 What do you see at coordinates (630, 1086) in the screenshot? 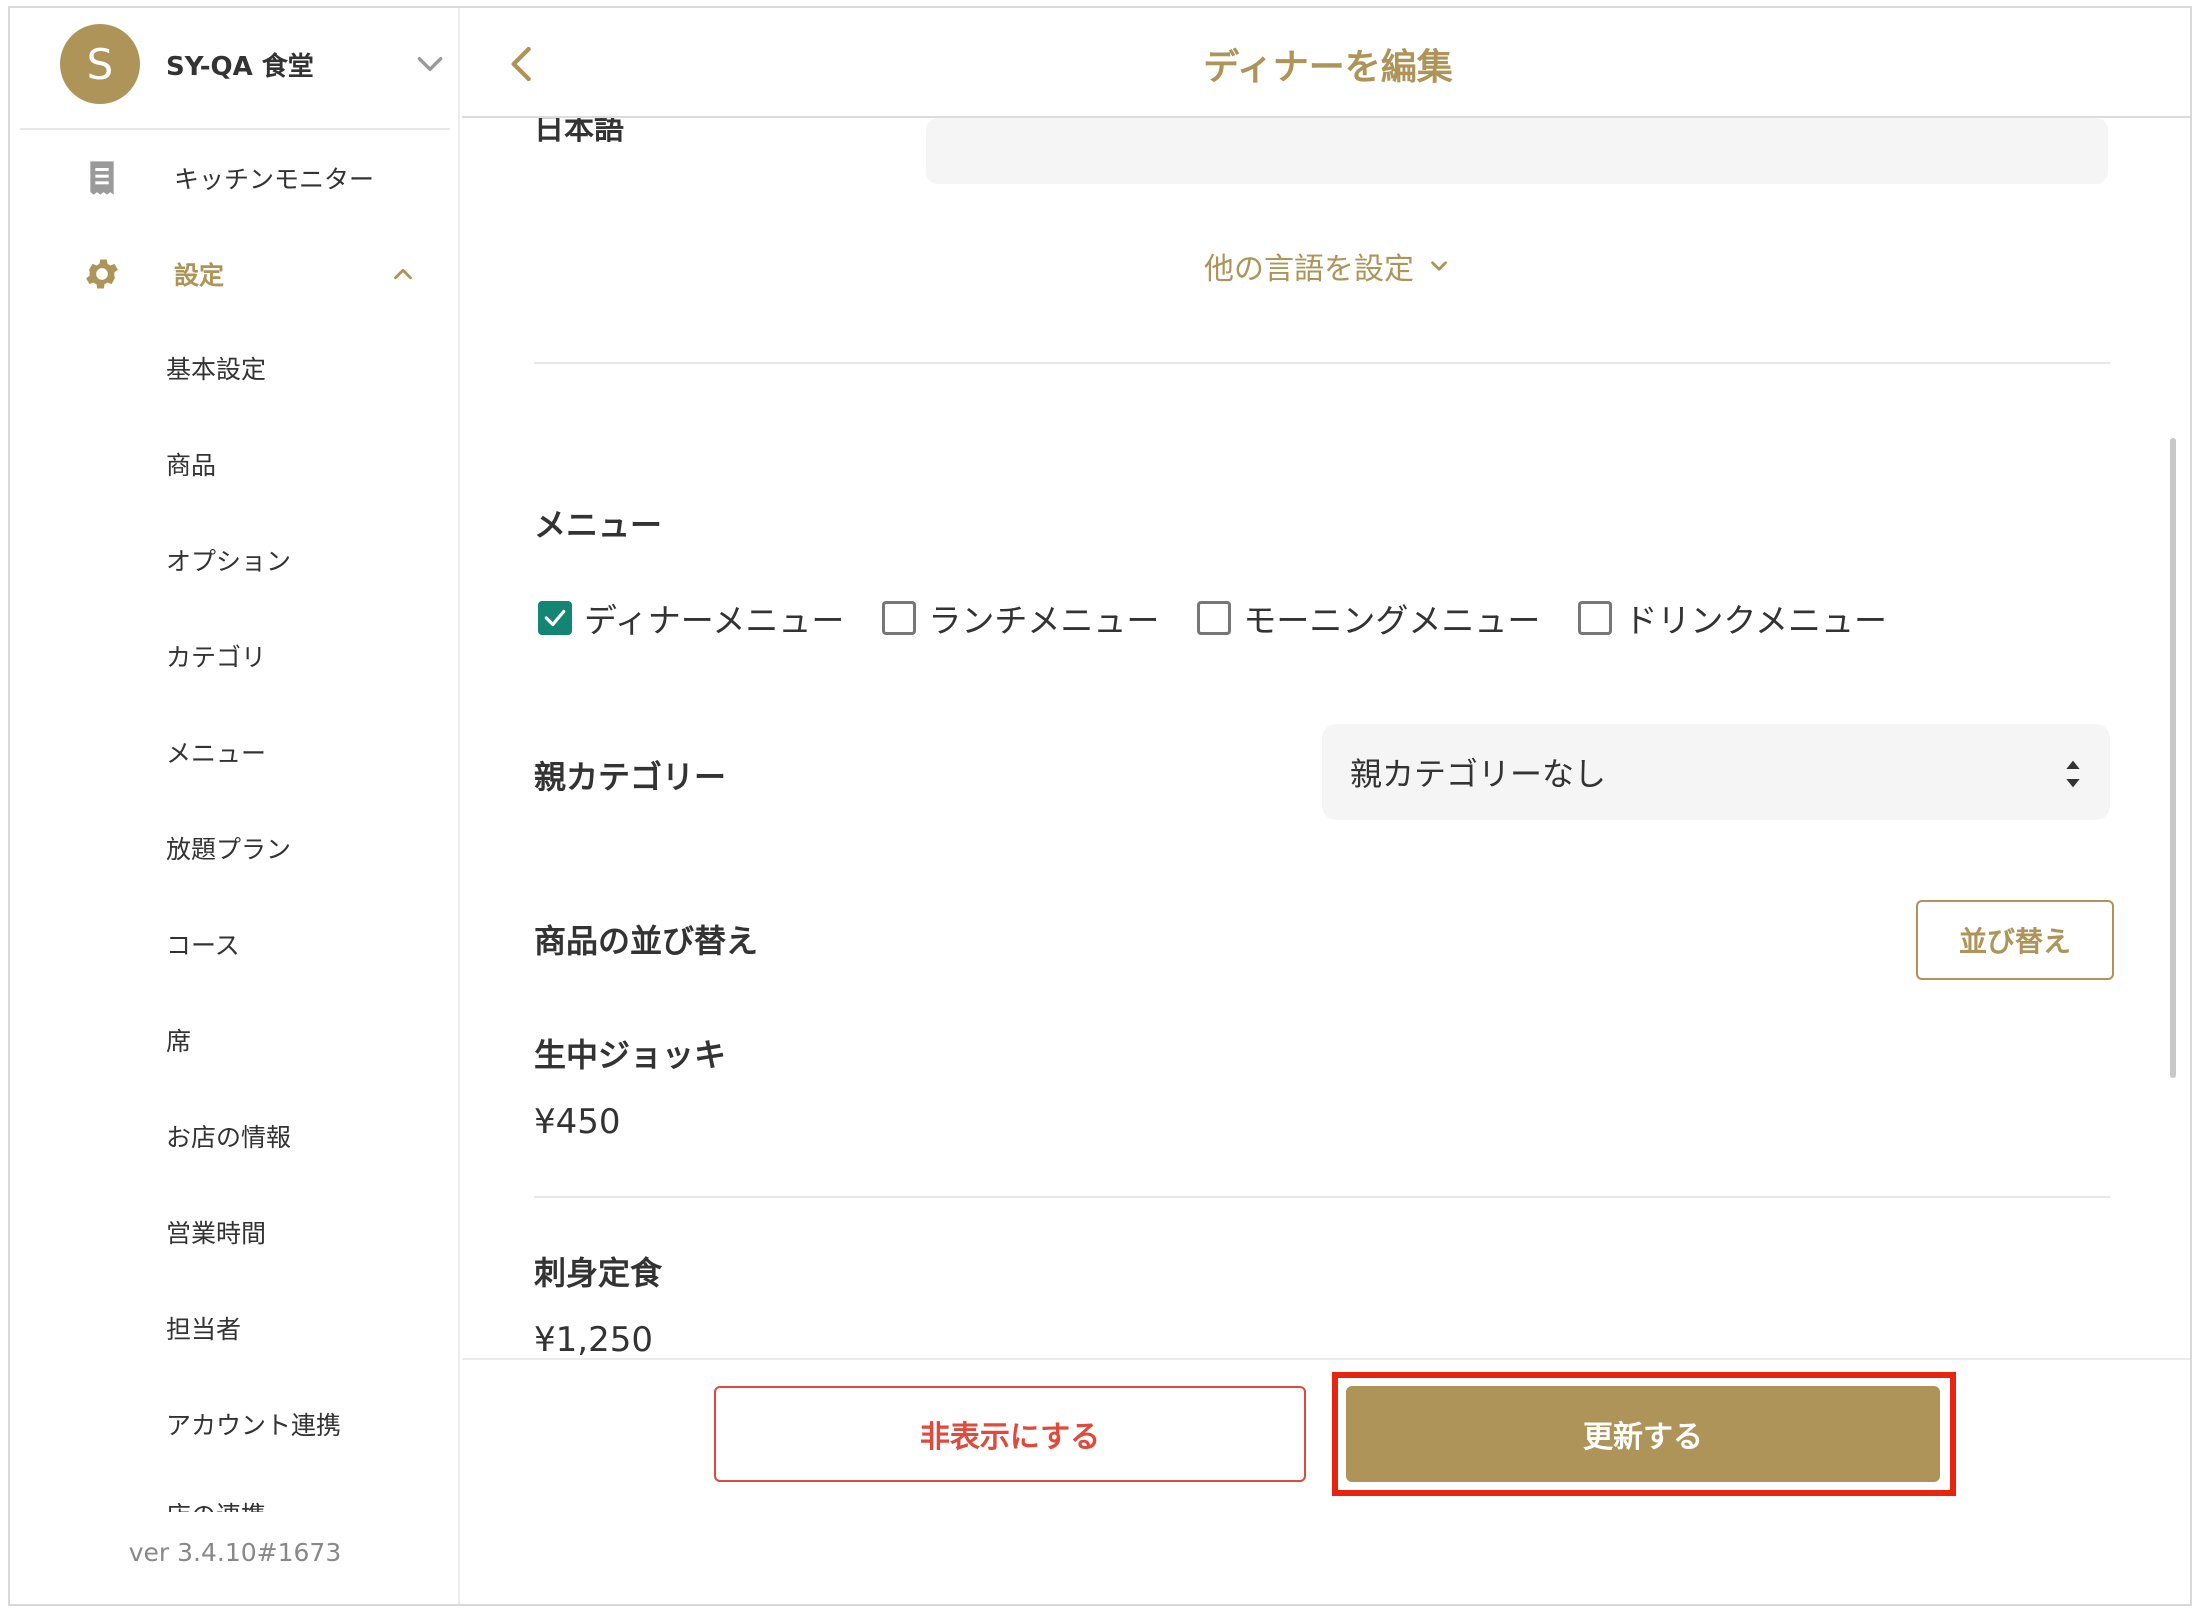
I see `list-item: 生中ジョッキ ¥450` at bounding box center [630, 1086].